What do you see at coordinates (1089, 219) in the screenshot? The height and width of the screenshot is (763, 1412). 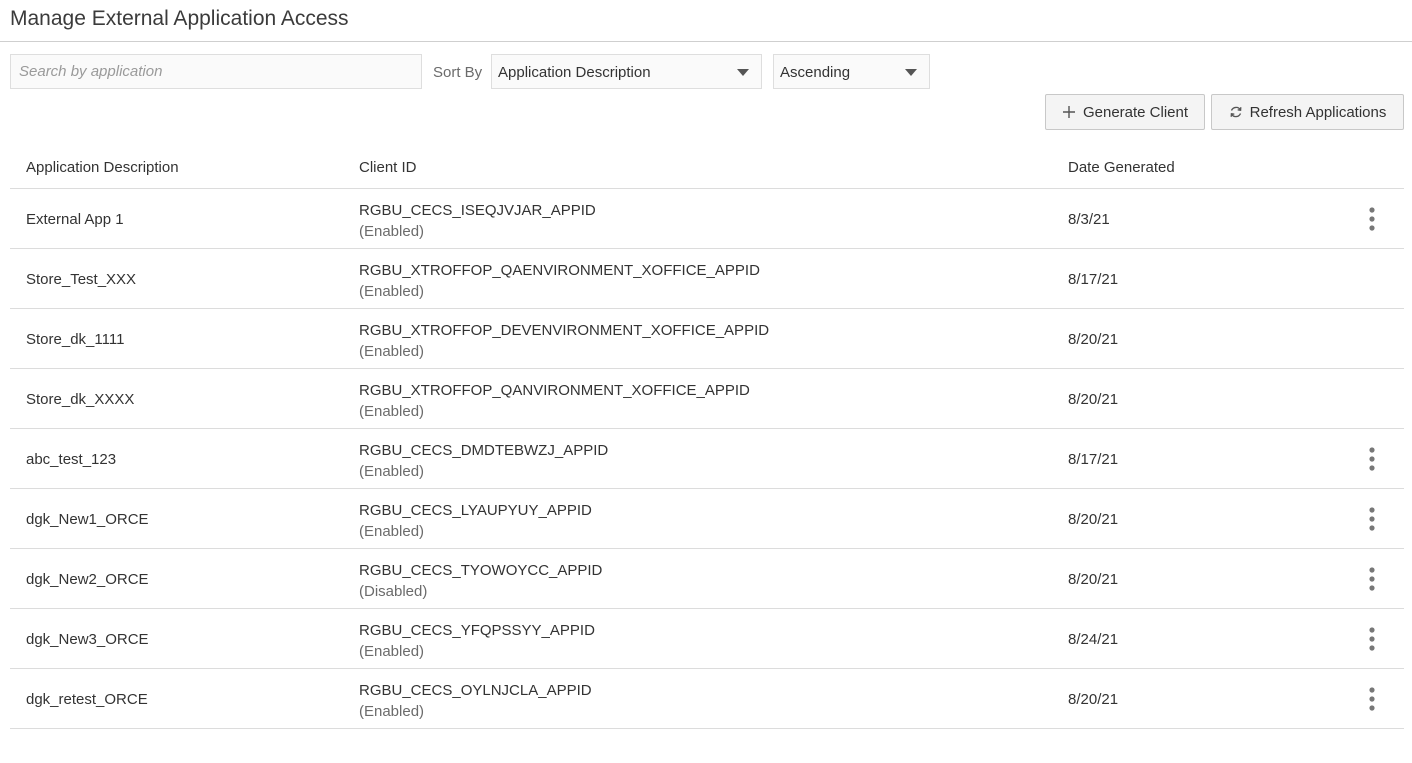 I see `date-generated: 8/3/21` at bounding box center [1089, 219].